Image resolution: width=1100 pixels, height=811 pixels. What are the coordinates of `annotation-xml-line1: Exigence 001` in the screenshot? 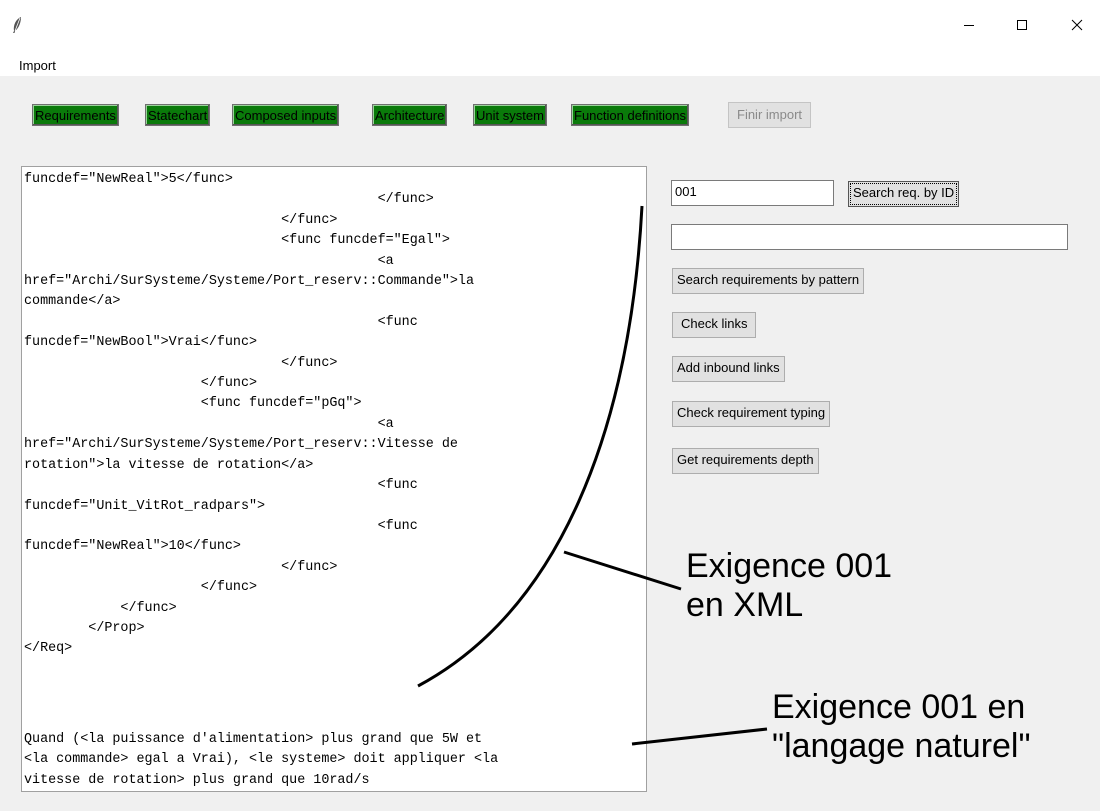 It's located at (789, 566).